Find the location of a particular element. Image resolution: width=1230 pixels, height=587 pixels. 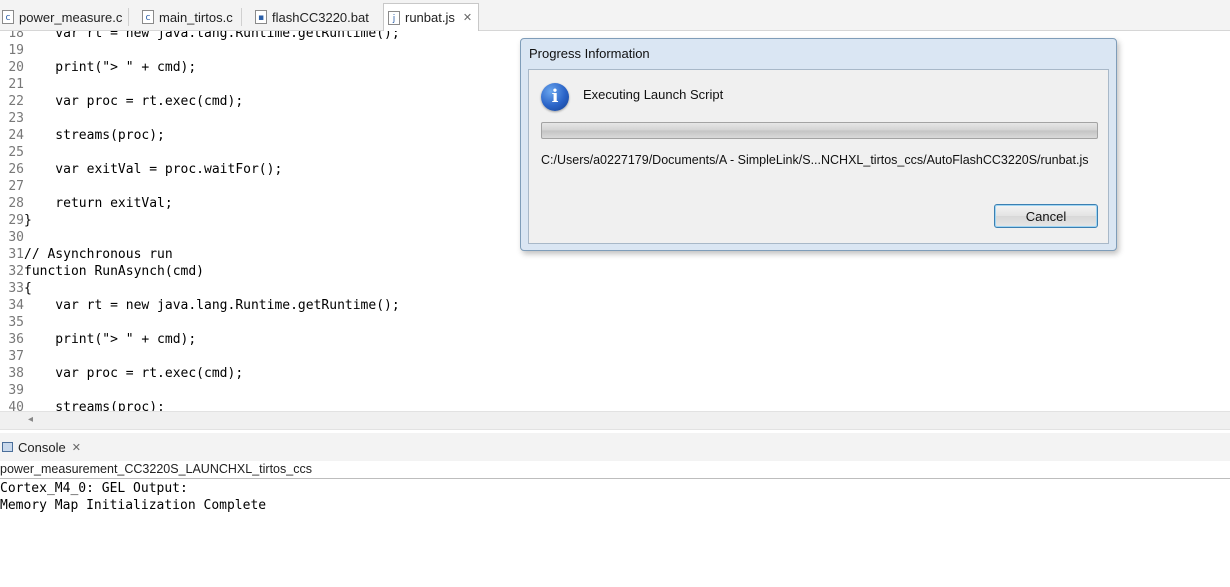

code-line: 31// Asynchronous run is located at coordinates (86, 254).